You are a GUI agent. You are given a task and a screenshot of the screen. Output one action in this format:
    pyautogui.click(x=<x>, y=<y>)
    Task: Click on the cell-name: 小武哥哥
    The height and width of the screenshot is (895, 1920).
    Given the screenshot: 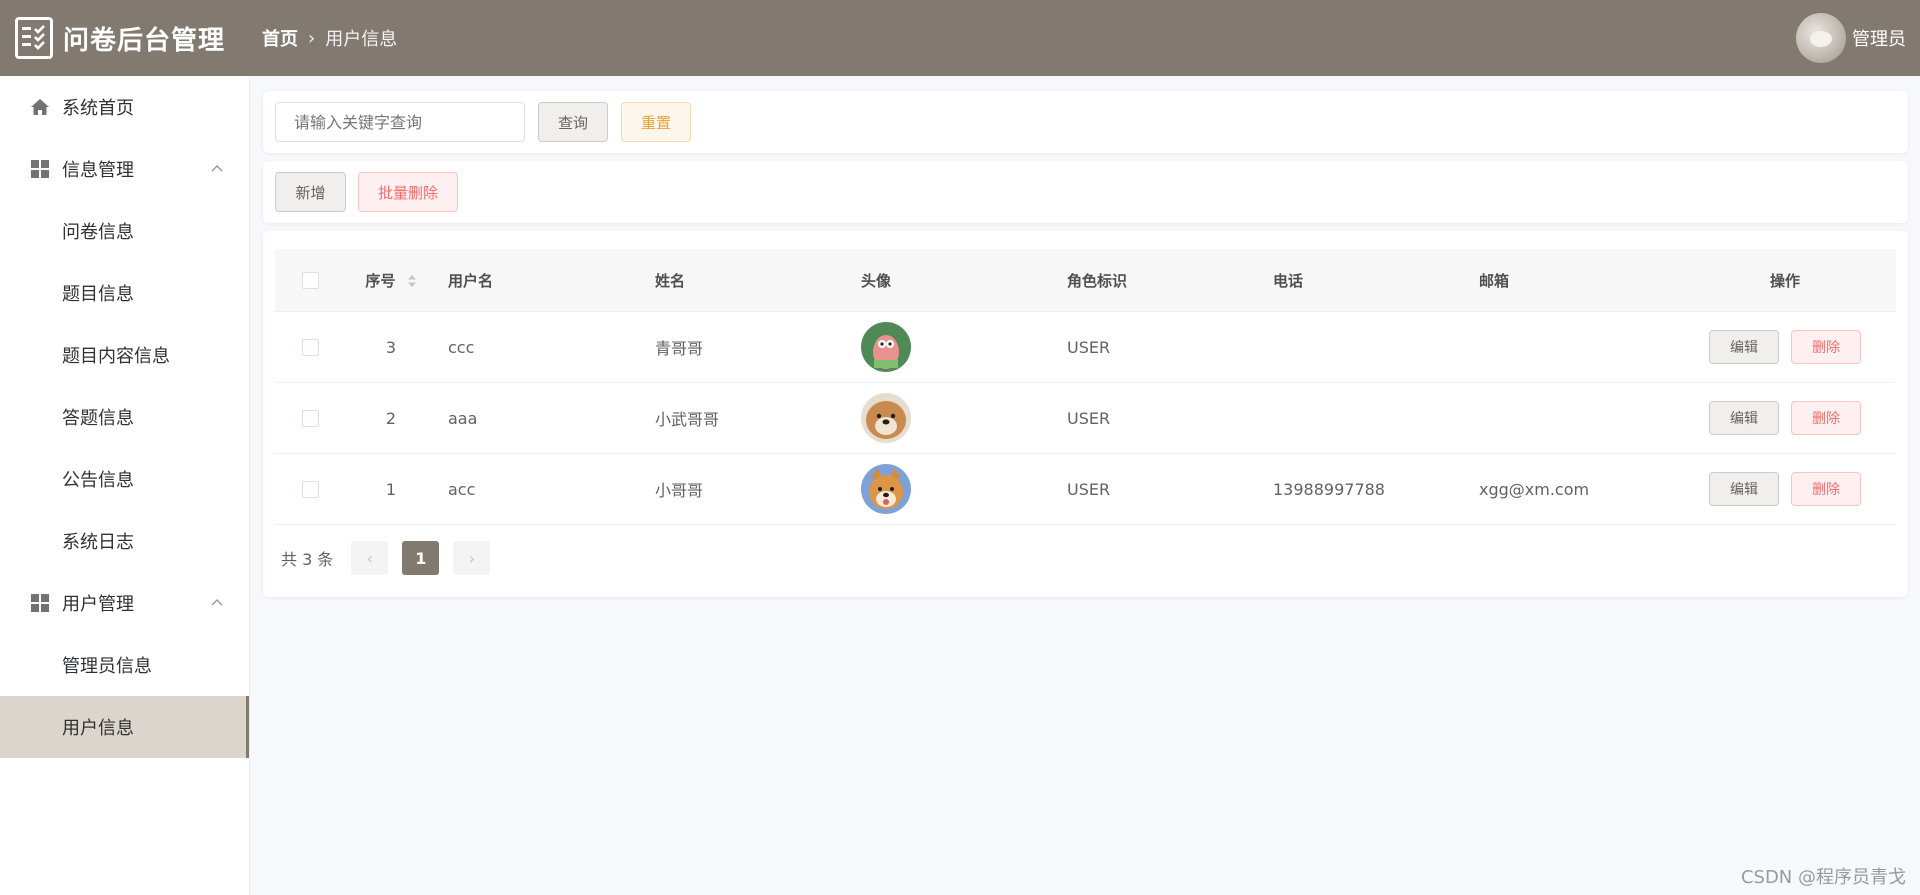 What is the action you would take?
    pyautogui.click(x=687, y=419)
    